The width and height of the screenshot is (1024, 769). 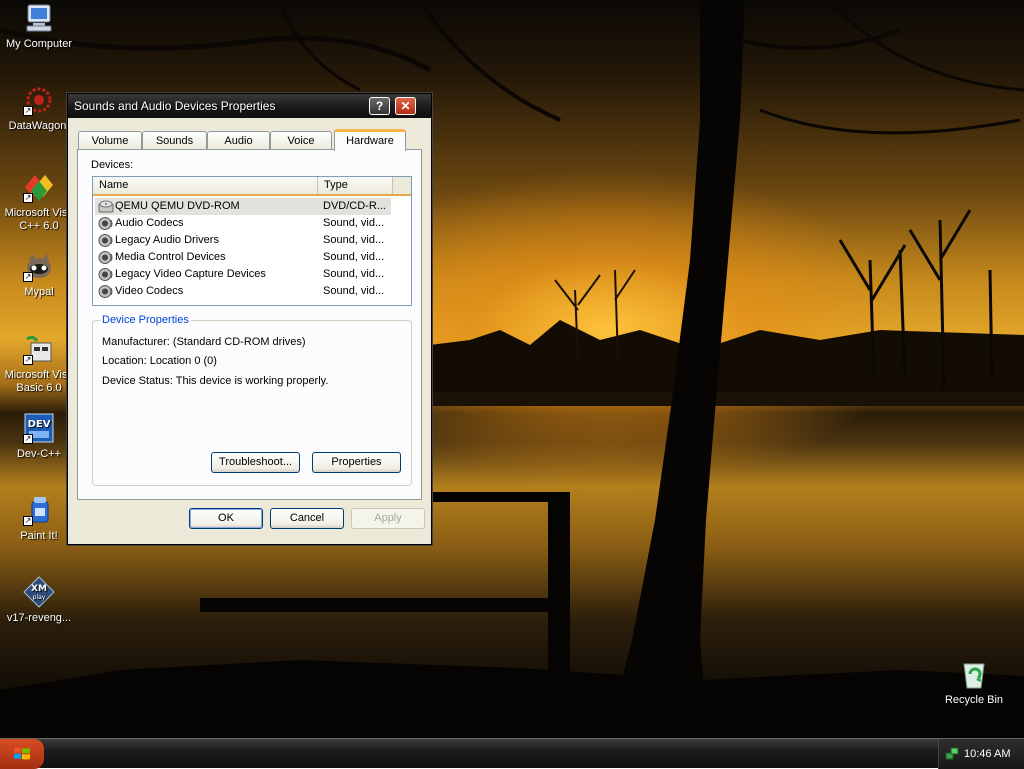 What do you see at coordinates (952, 754) in the screenshot?
I see `network-tray-icon` at bounding box center [952, 754].